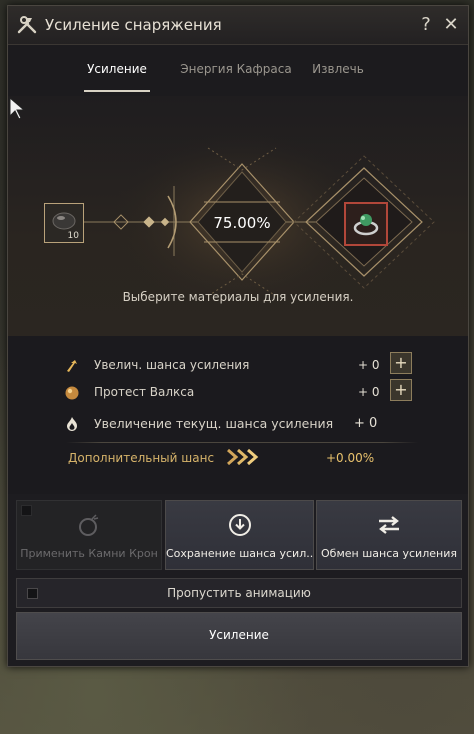  I want to click on enhance-button-label: Усиление, so click(239, 635).